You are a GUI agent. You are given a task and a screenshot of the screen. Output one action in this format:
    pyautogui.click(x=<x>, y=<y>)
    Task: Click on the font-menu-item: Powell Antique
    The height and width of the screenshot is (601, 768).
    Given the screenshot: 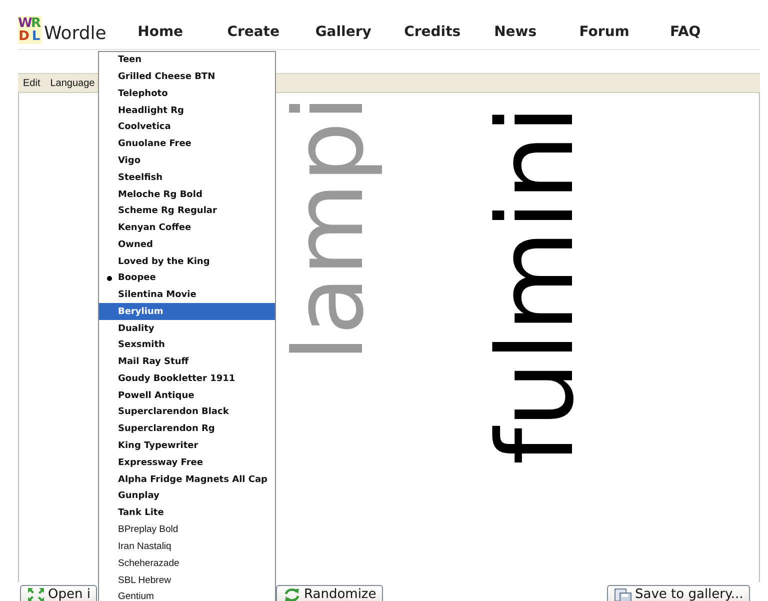 What is the action you would take?
    pyautogui.click(x=187, y=395)
    